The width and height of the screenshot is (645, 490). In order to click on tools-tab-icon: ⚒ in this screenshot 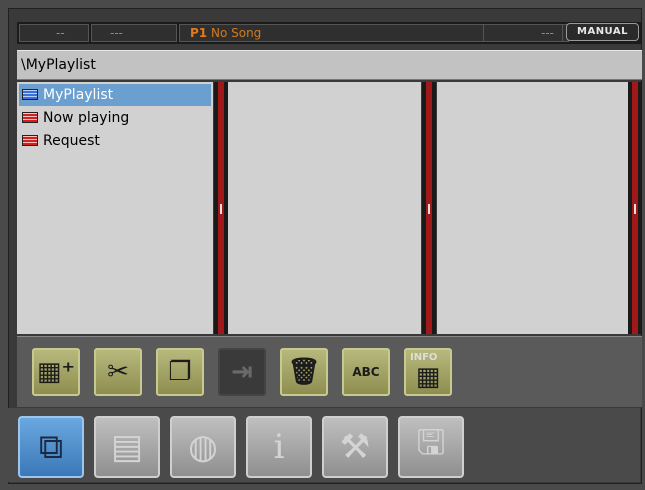, I will do `click(355, 447)`.